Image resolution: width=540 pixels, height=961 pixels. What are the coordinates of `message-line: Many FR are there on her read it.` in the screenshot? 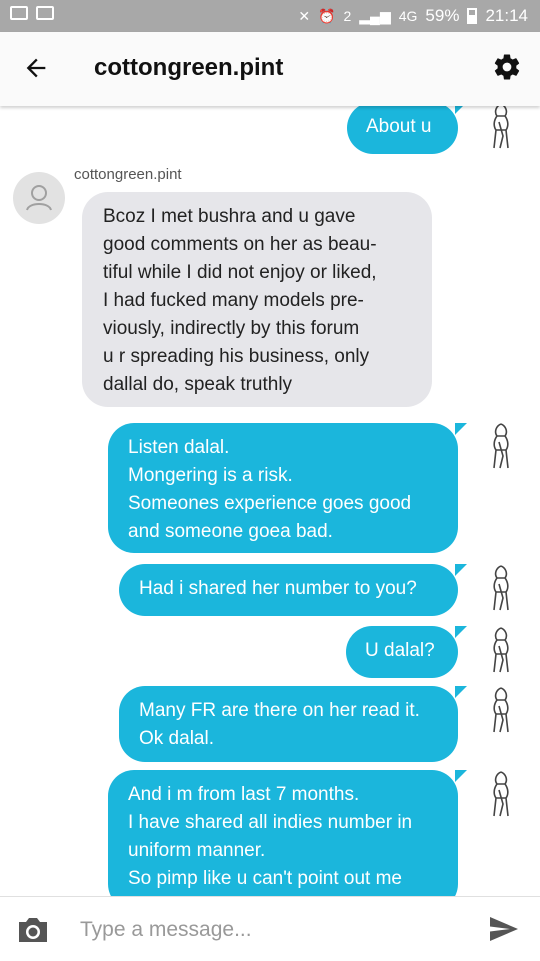 It's located at (279, 710).